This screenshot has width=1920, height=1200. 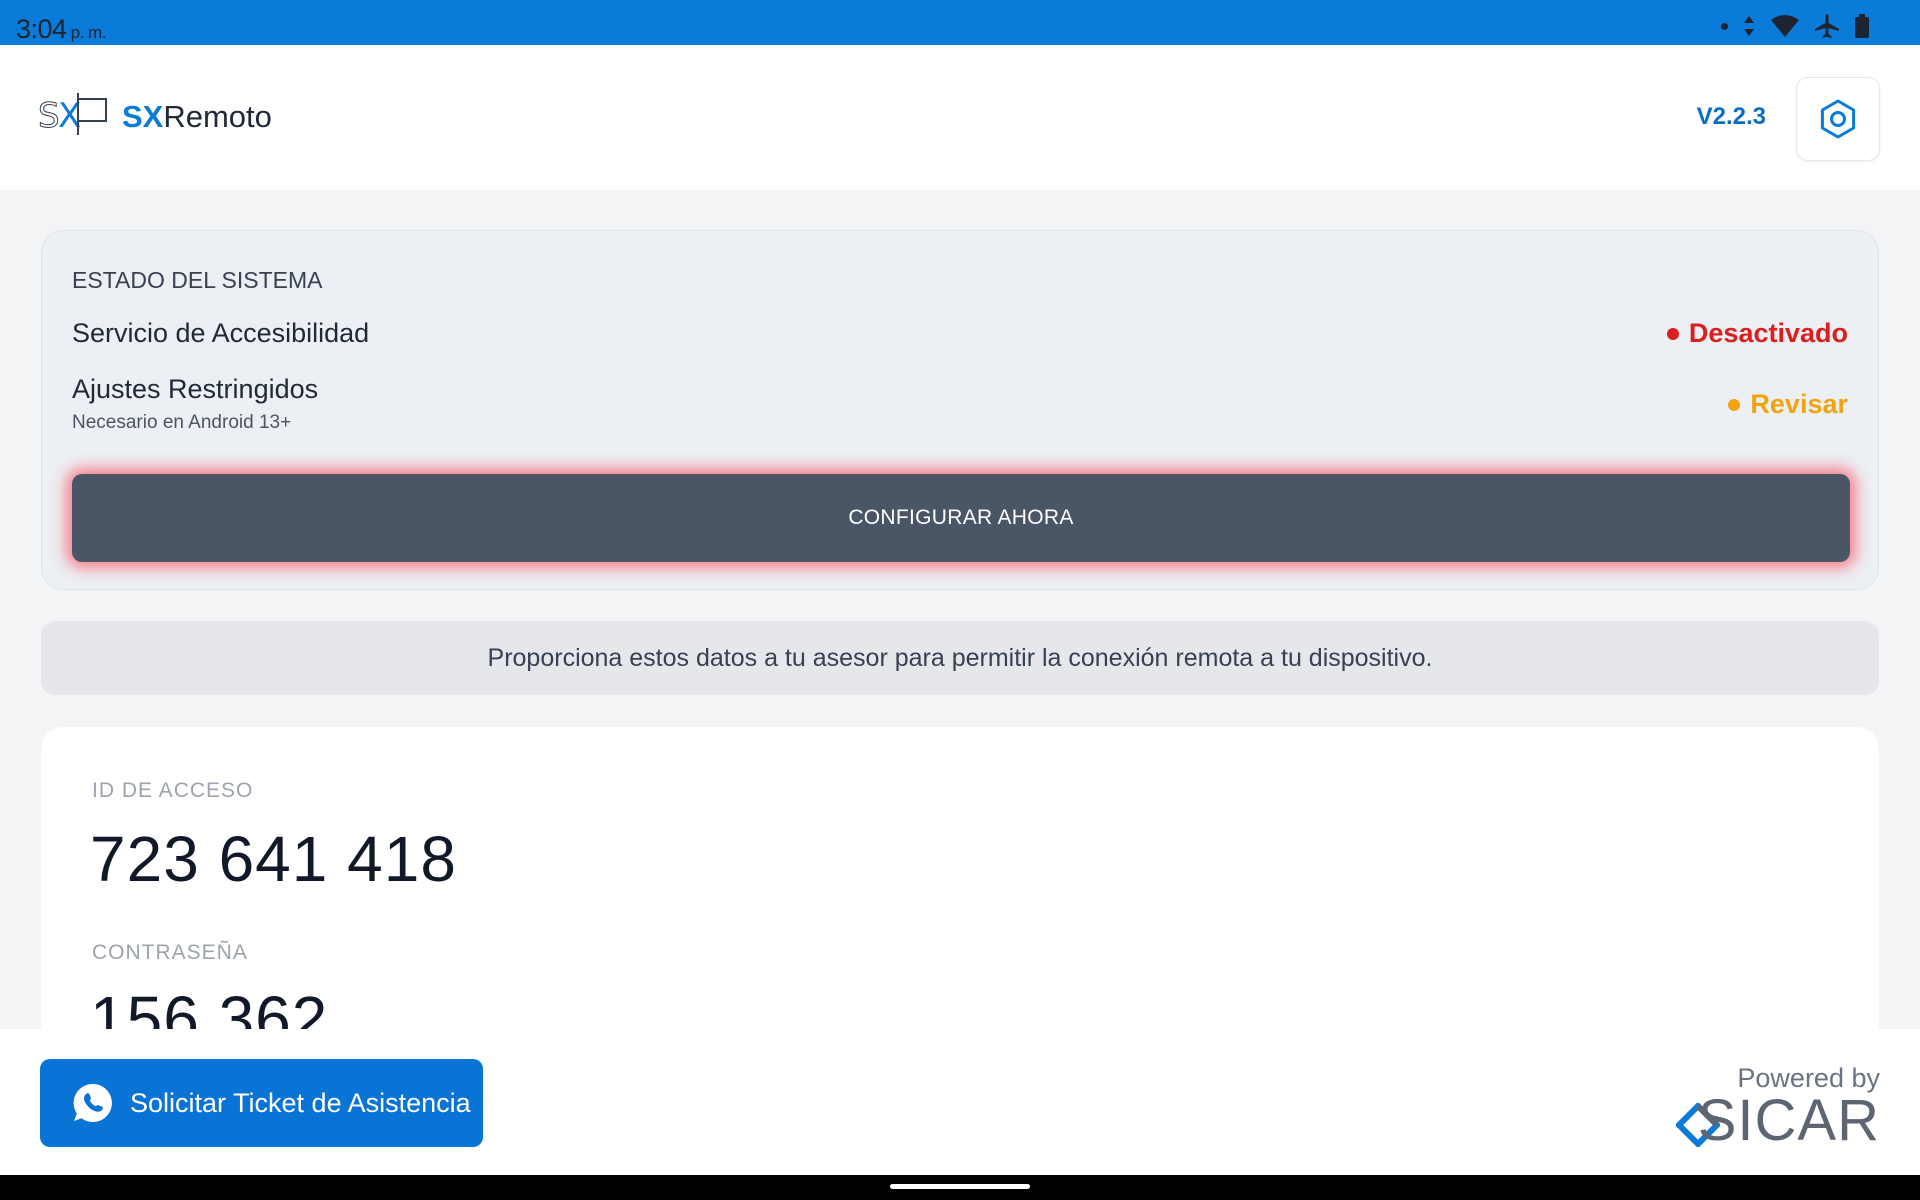 I want to click on restricted-settings-status-text: Revisar, so click(x=1799, y=404).